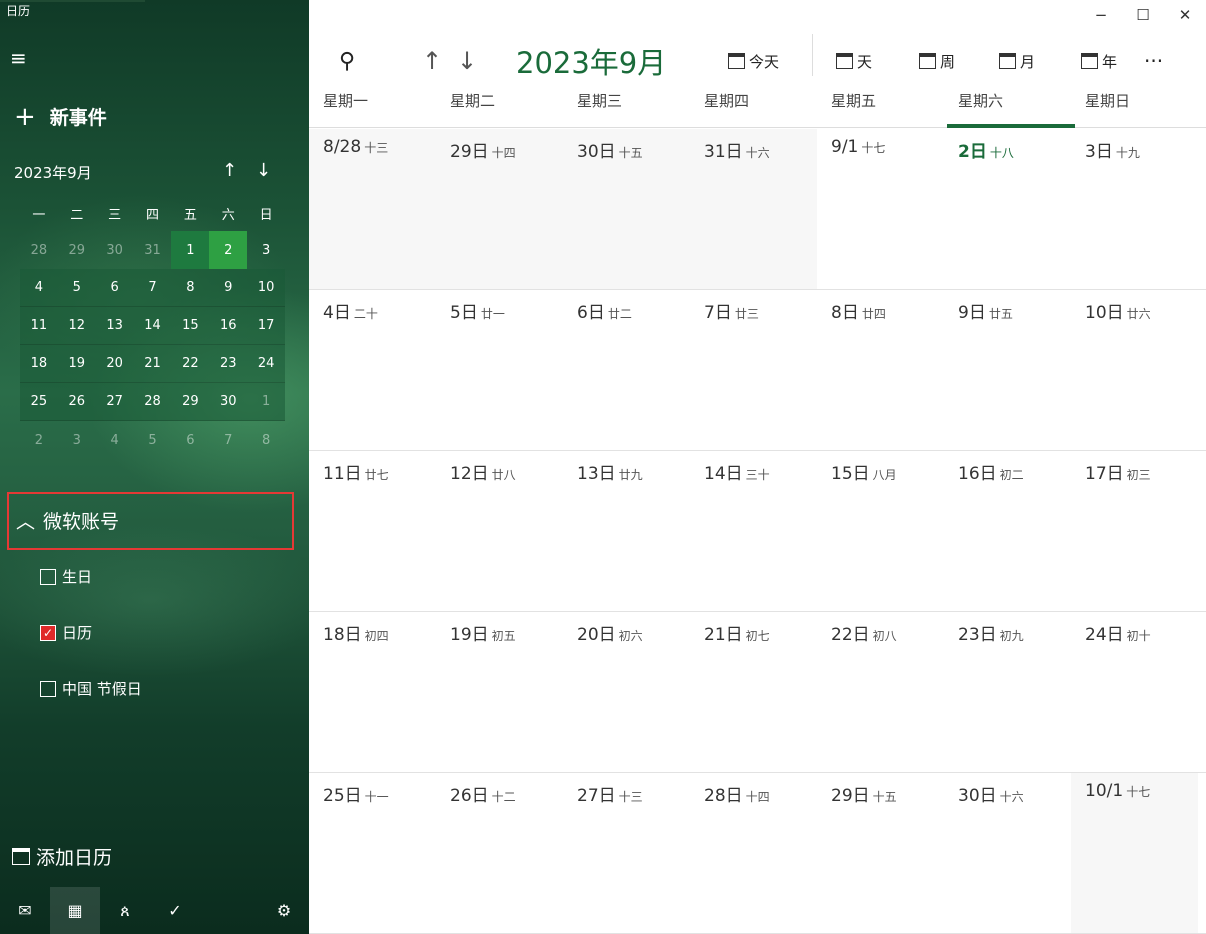 This screenshot has height=934, width=1206. Describe the element at coordinates (266, 363) in the screenshot. I see `mini-calendar-day: 24` at that location.